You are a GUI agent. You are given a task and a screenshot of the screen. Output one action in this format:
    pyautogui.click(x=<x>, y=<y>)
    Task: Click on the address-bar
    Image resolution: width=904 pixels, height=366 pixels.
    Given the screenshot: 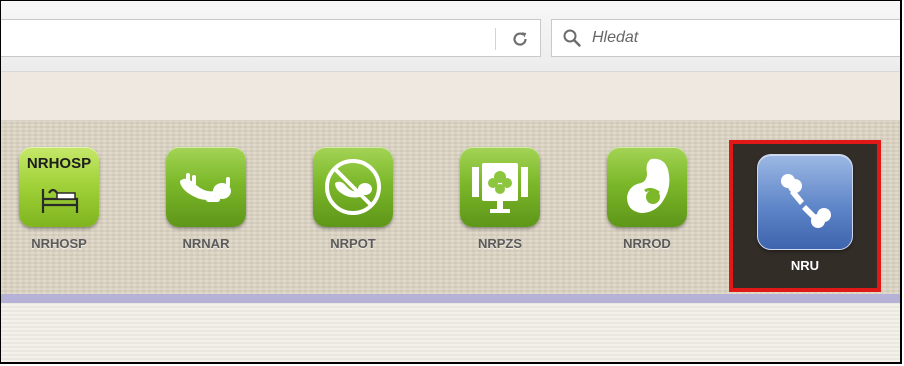 What is the action you would take?
    pyautogui.click(x=271, y=38)
    